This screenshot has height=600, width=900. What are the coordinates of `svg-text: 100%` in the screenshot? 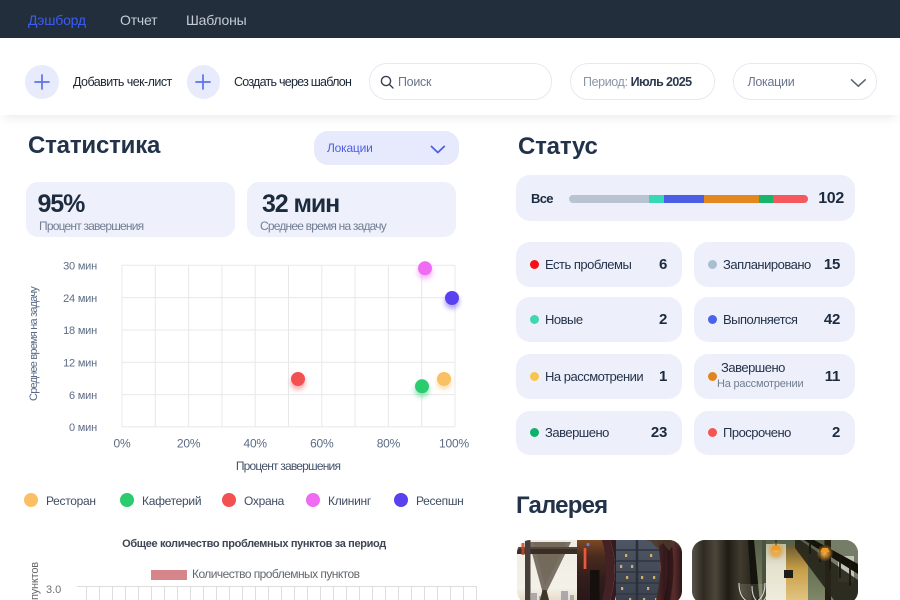 It's located at (454, 444).